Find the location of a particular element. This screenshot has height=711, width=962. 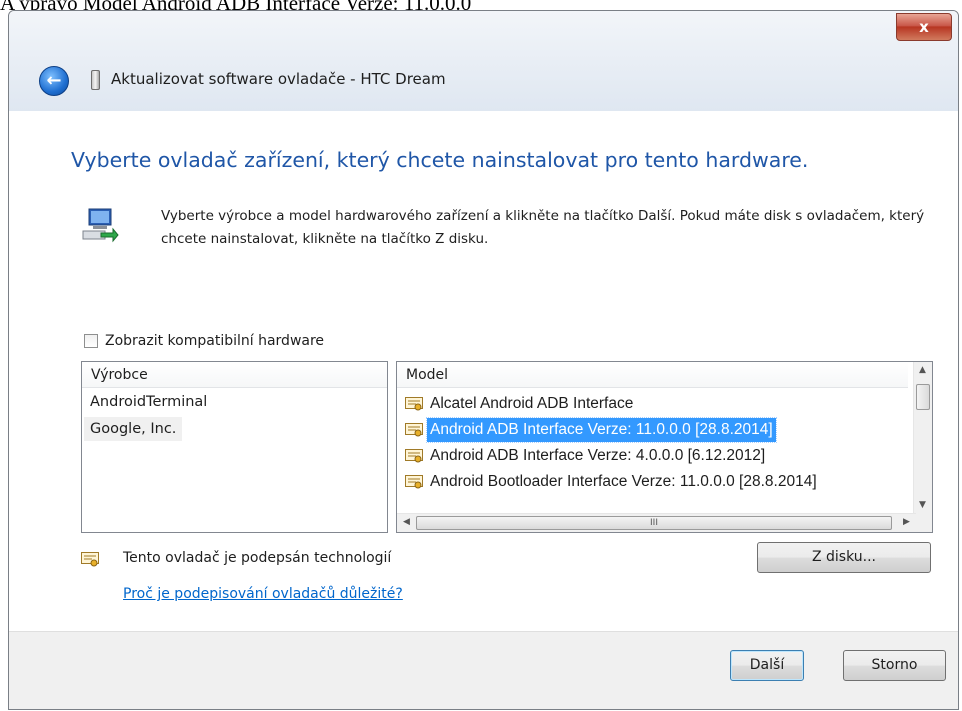

signature-text: Tento ovladač je podepsán technologií is located at coordinates (257, 558).